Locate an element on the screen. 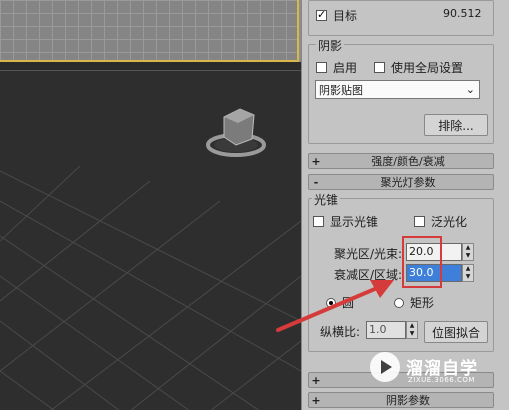 The height and width of the screenshot is (410, 509). rollout-spotlight-params: - 聚光灯参数 is located at coordinates (401, 182).